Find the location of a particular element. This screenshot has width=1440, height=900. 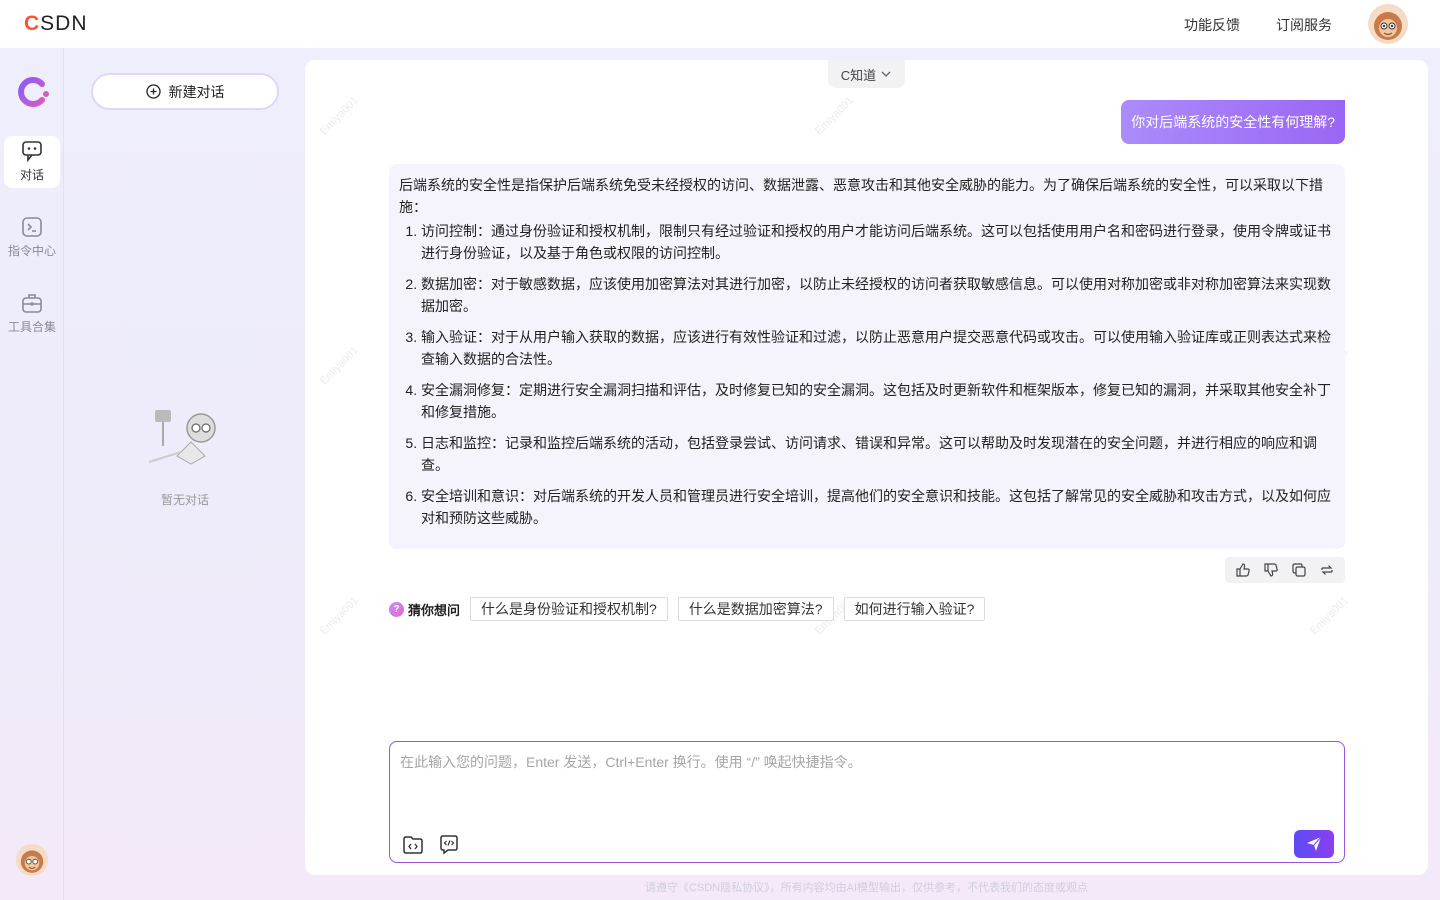

thumbs-down-icon is located at coordinates (1271, 570).